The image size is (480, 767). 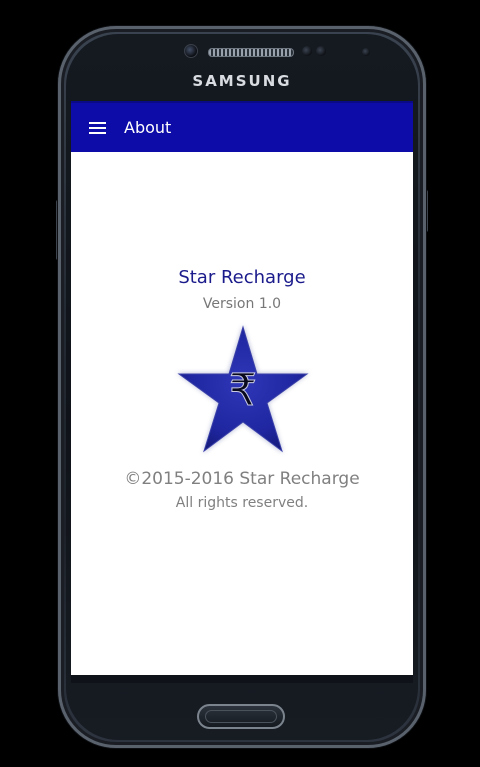 I want to click on home-button, so click(x=241, y=716).